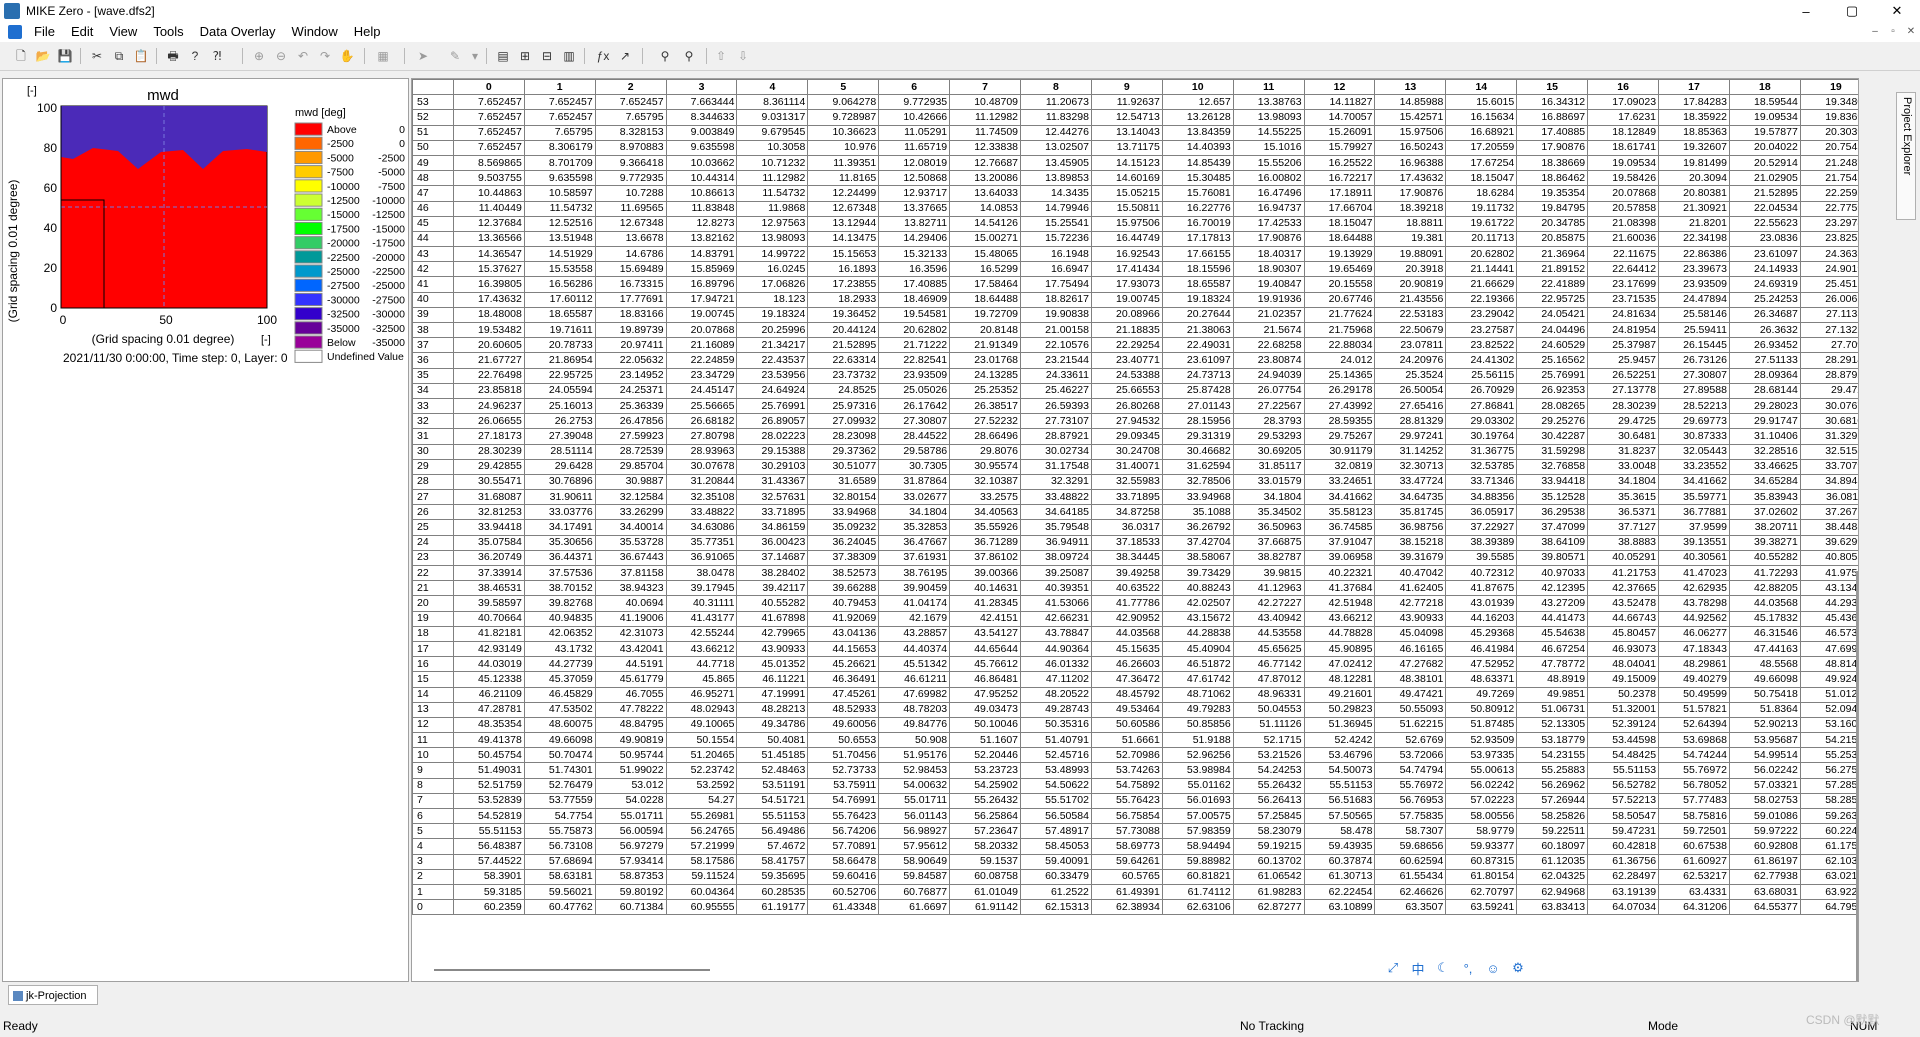  Describe the element at coordinates (772, 284) in the screenshot. I see `table-cell: 17.06826` at that location.